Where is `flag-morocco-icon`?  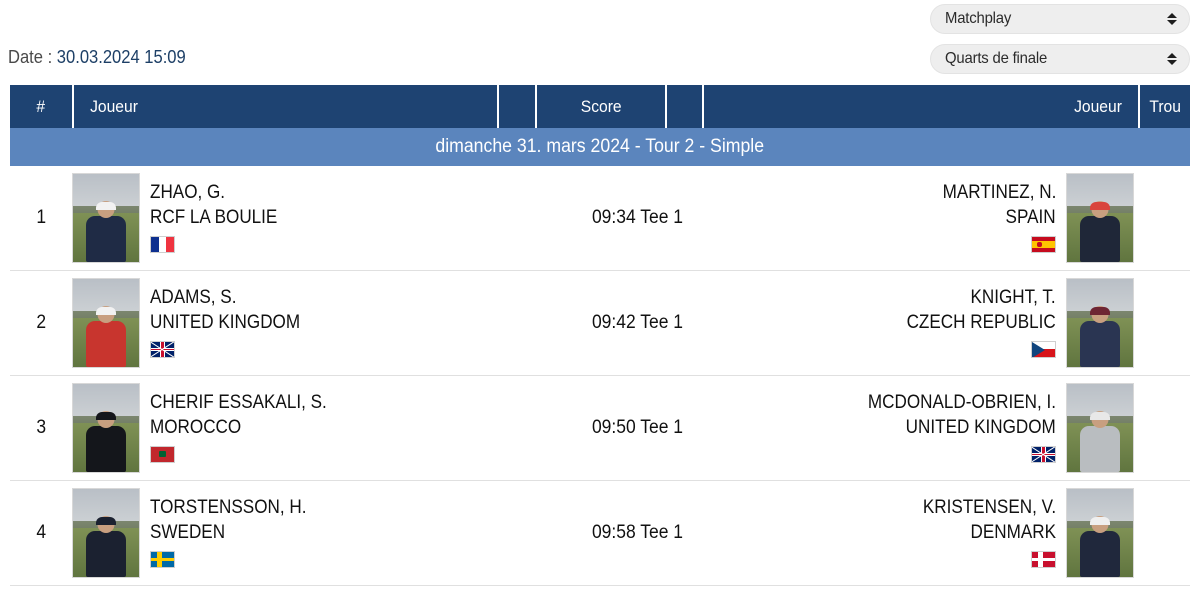 flag-morocco-icon is located at coordinates (162, 454).